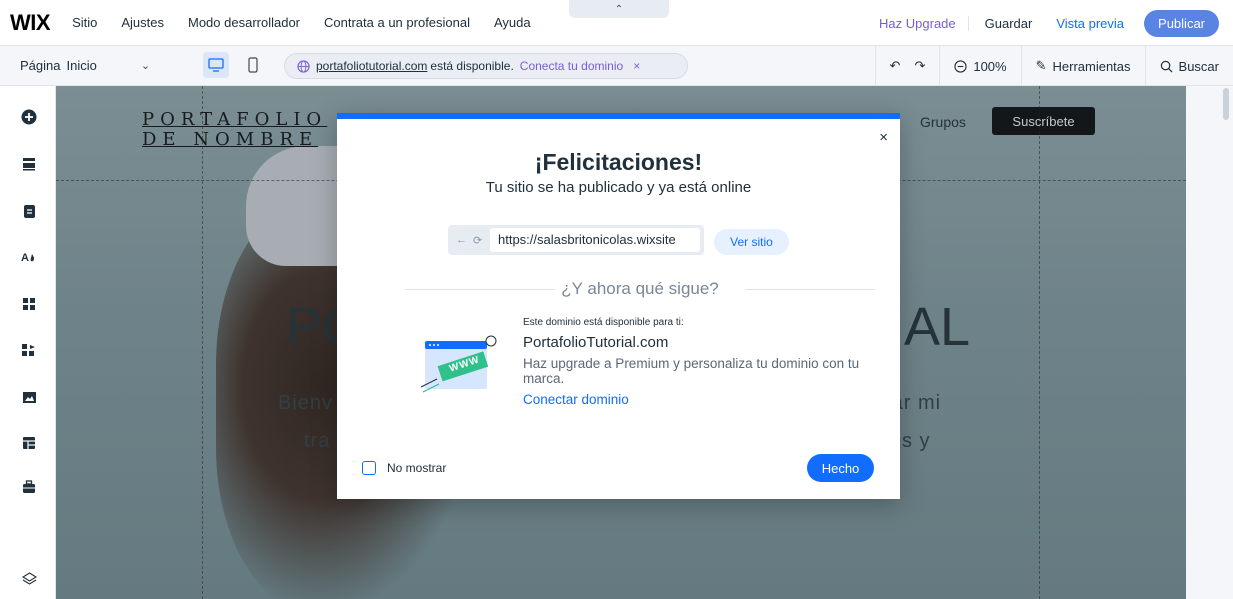 The image size is (1233, 599). I want to click on search-button: Buscar, so click(1188, 66).